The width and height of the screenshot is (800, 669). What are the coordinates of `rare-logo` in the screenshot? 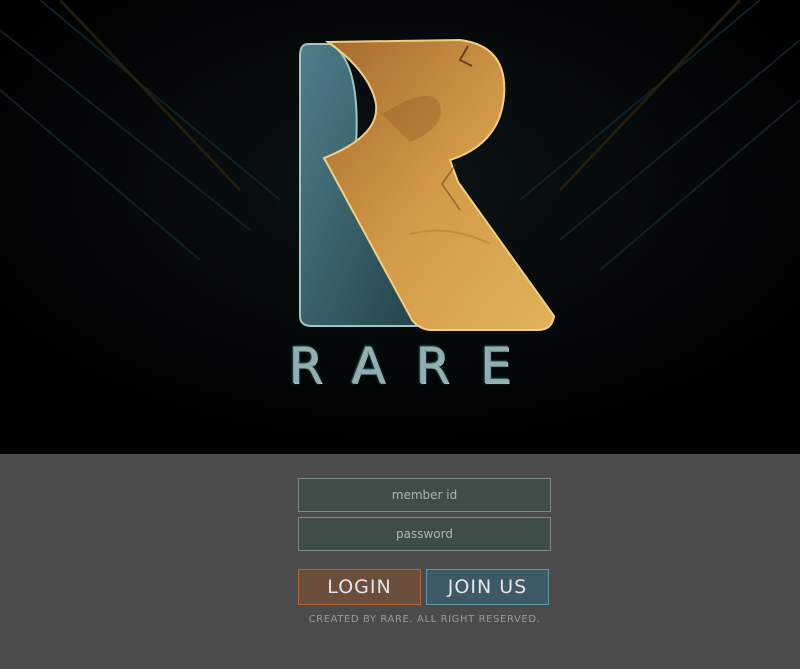 It's located at (427, 184).